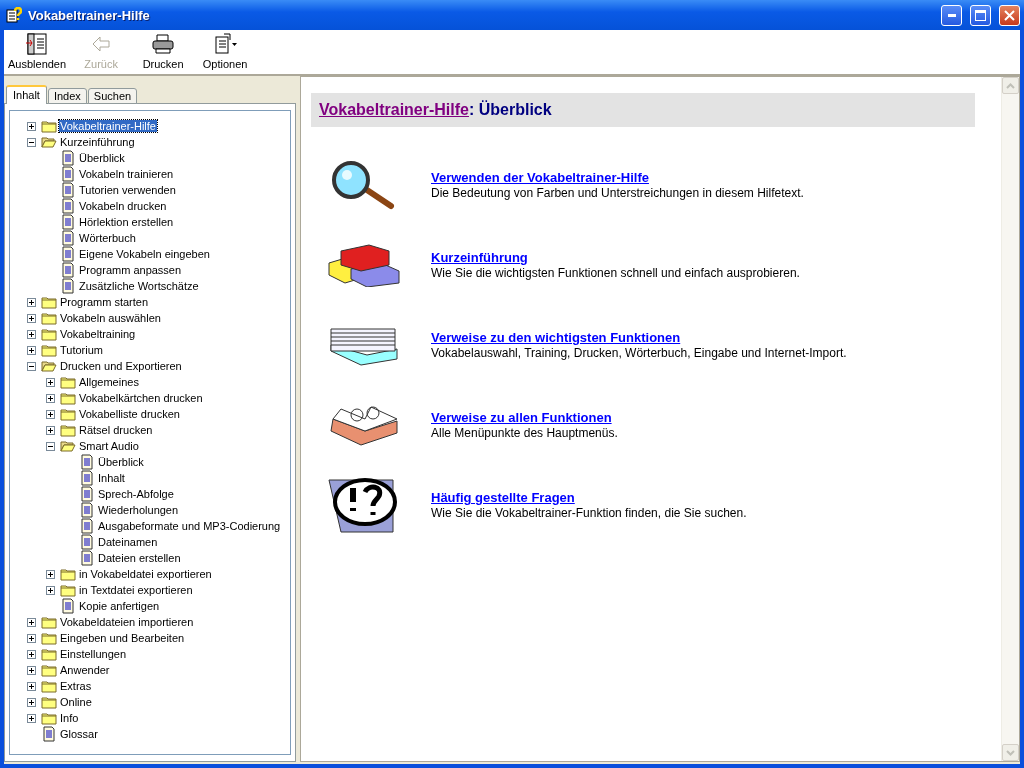 This screenshot has height=768, width=1024. I want to click on tree-item: Kopie anfertigen, so click(119, 606).